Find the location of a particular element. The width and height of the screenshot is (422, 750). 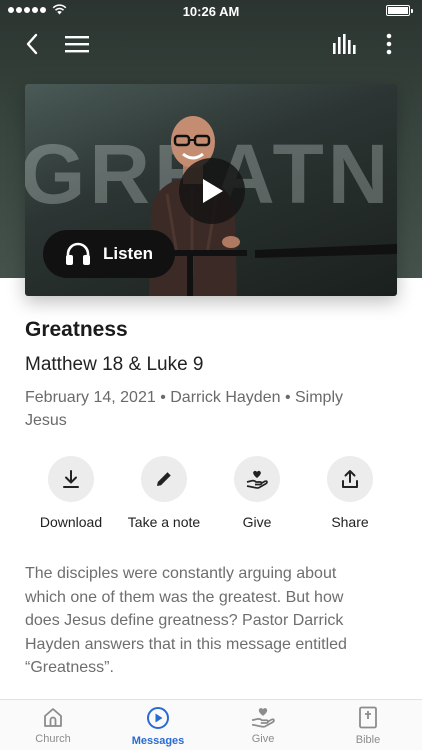

action-row: Download Take a note Give Share is located at coordinates (211, 496).